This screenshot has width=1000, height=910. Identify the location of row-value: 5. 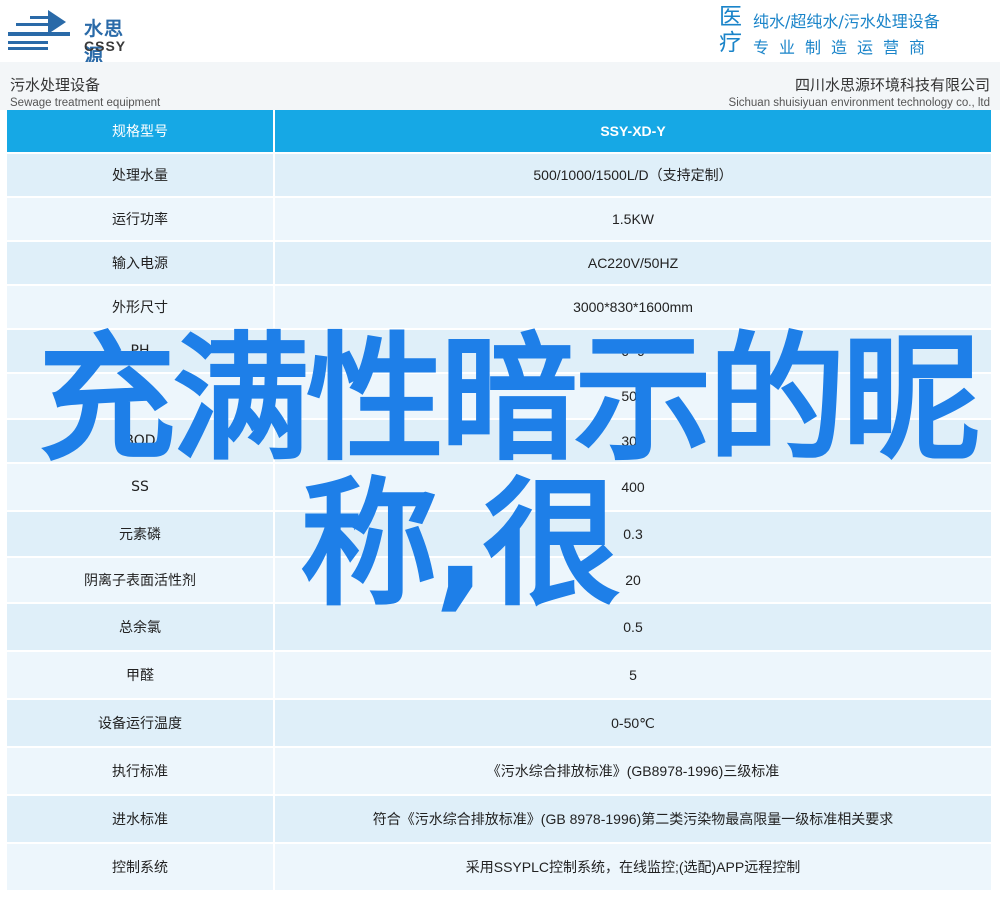
(633, 675).